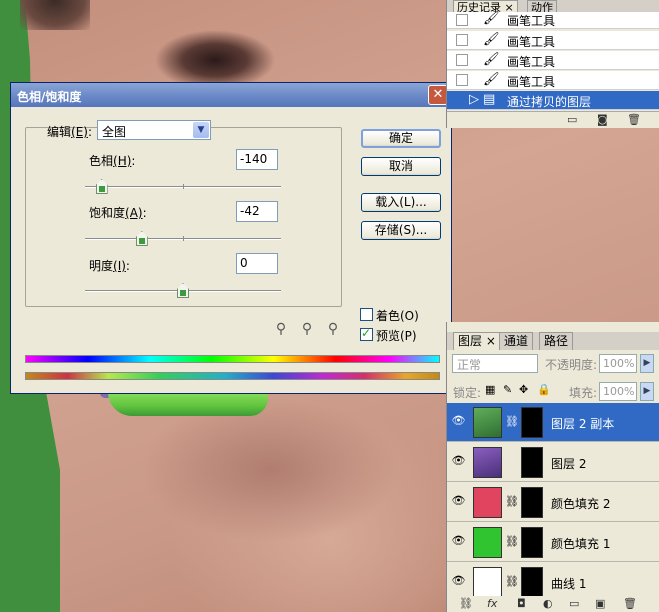  I want to click on layer-name: 颜色填充 2, so click(580, 503).